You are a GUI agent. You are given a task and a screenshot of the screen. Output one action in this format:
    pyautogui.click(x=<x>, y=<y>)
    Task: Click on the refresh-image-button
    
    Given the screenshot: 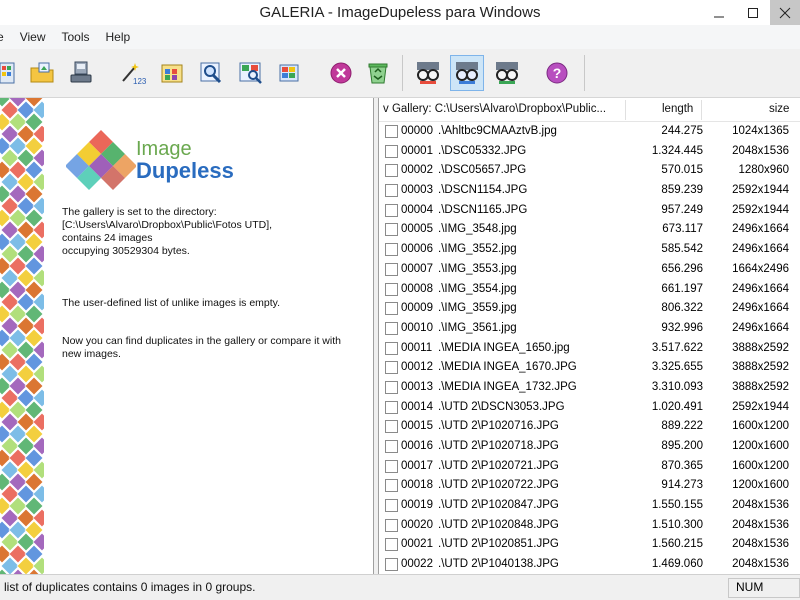 What is the action you would take?
    pyautogui.click(x=290, y=73)
    